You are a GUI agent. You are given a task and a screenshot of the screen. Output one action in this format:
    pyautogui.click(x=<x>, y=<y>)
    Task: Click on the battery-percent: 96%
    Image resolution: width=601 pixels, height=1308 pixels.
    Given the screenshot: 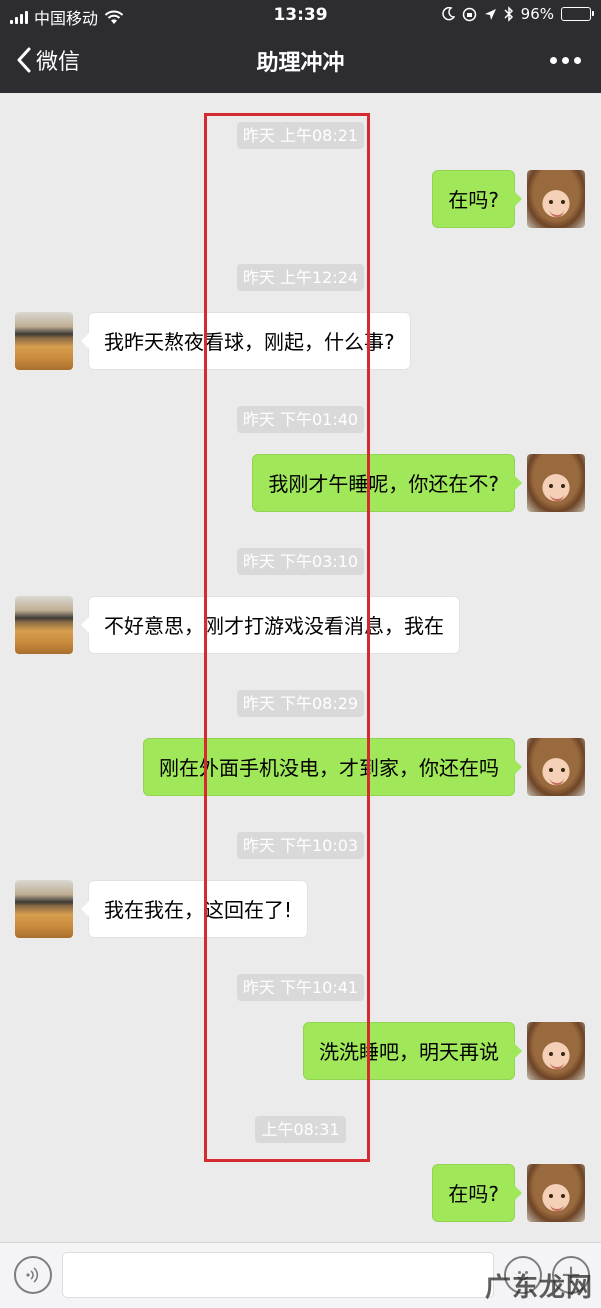 What is the action you would take?
    pyautogui.click(x=537, y=14)
    